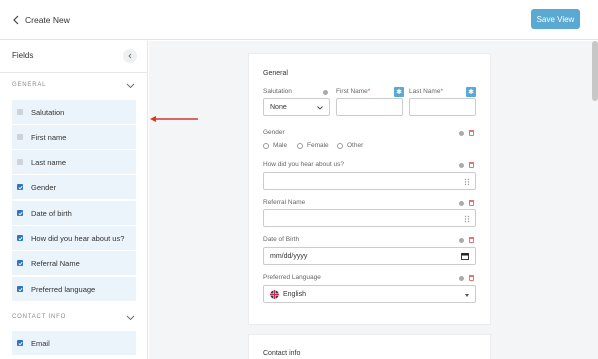  What do you see at coordinates (275, 73) in the screenshot?
I see `card-title-general: General` at bounding box center [275, 73].